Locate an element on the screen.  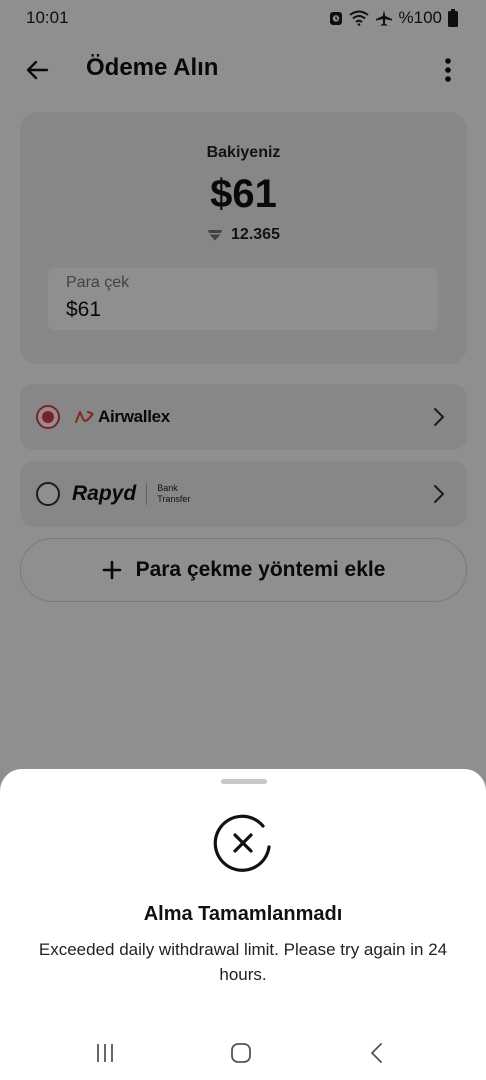
back-icon is located at coordinates (377, 1053).